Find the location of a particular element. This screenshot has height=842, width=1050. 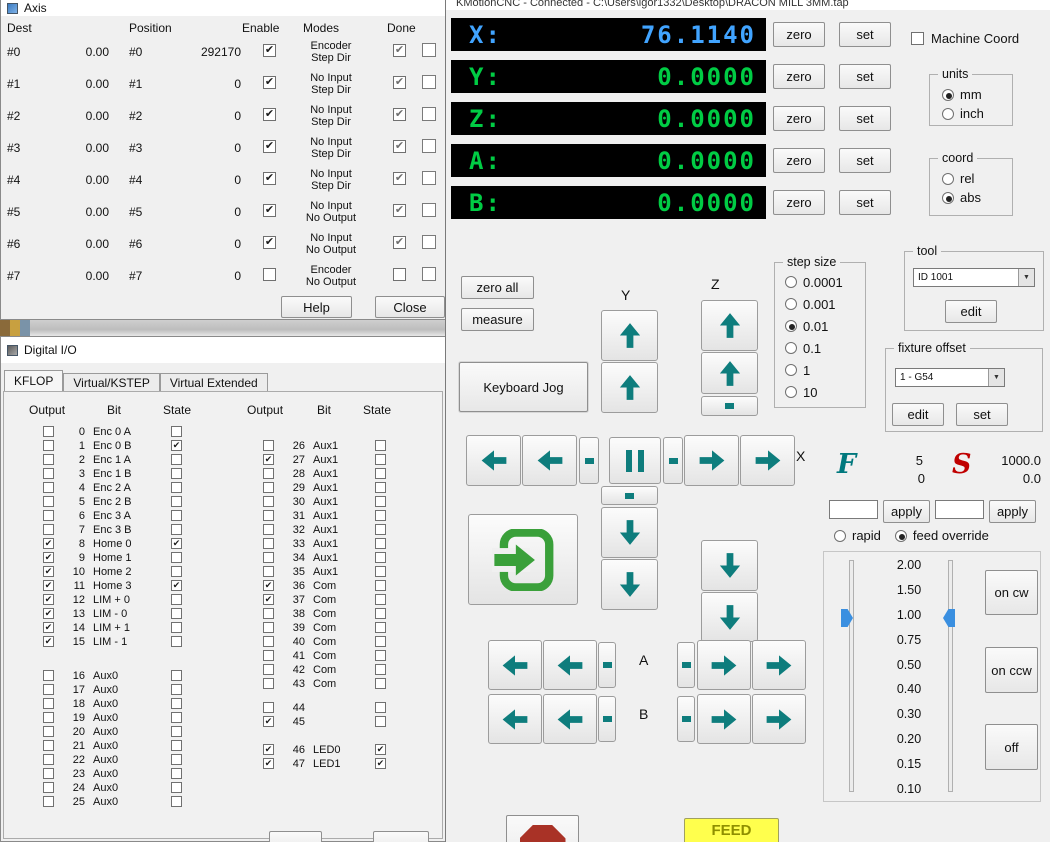

jog-b-minus-fast-button is located at coordinates (515, 719).